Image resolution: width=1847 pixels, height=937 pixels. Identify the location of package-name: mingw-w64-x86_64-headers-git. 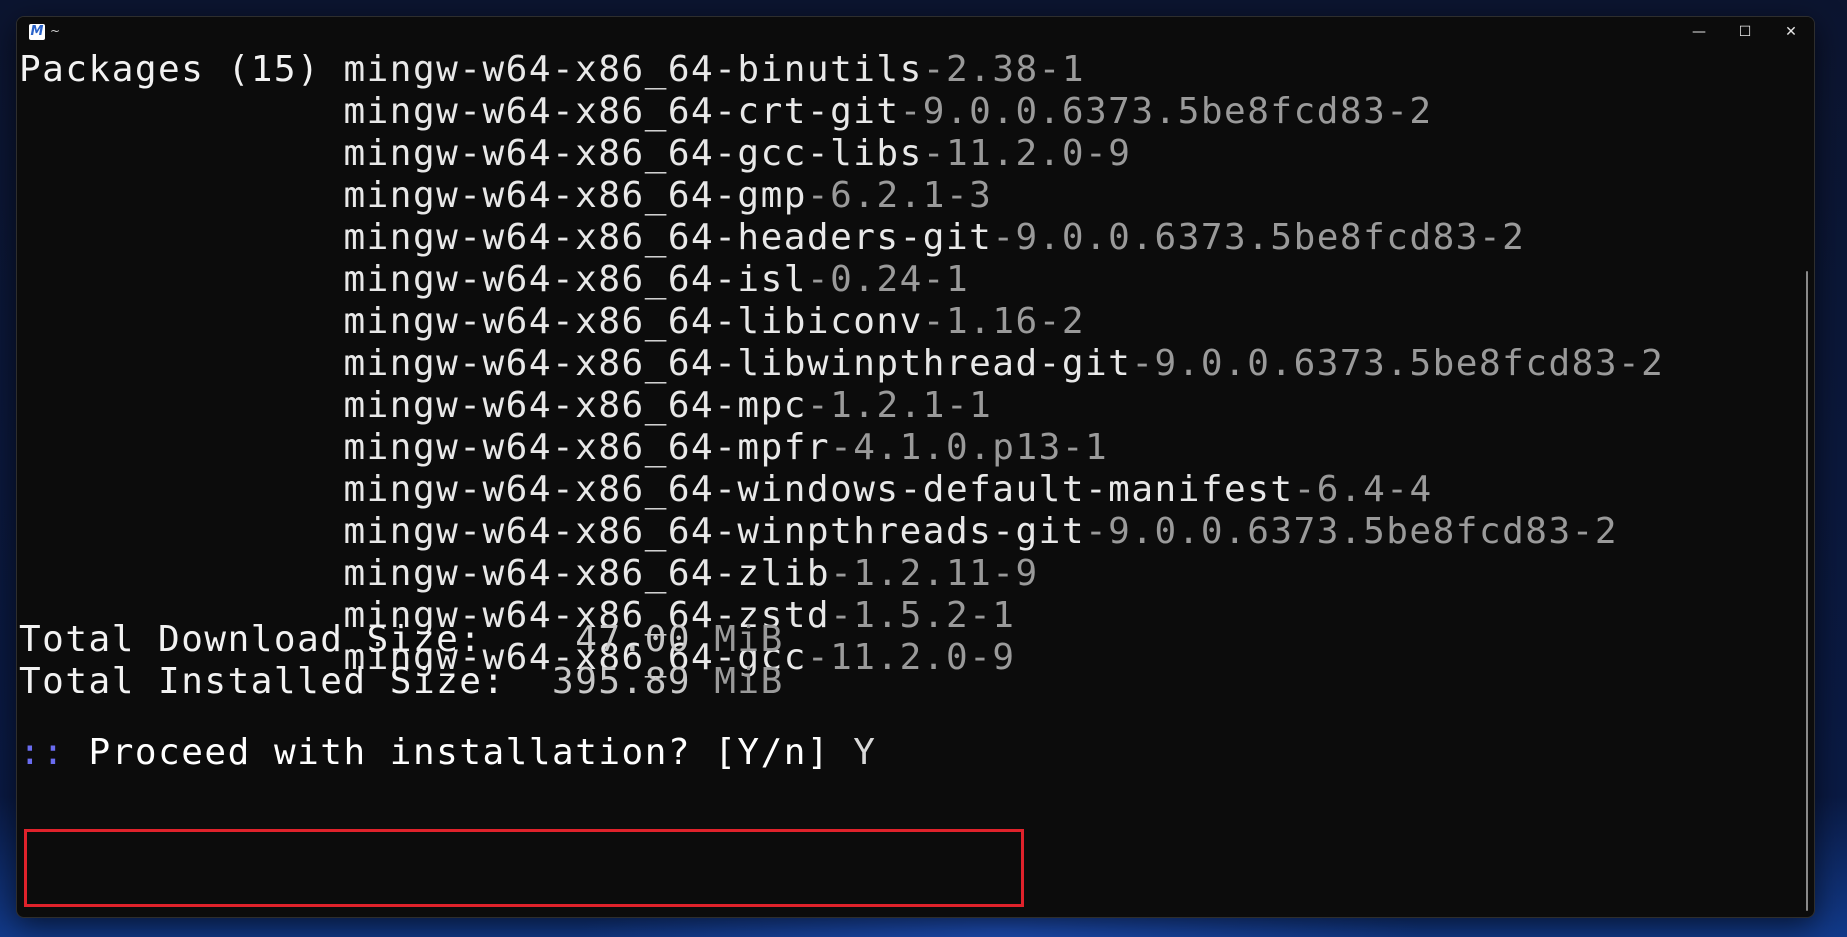
(668, 237).